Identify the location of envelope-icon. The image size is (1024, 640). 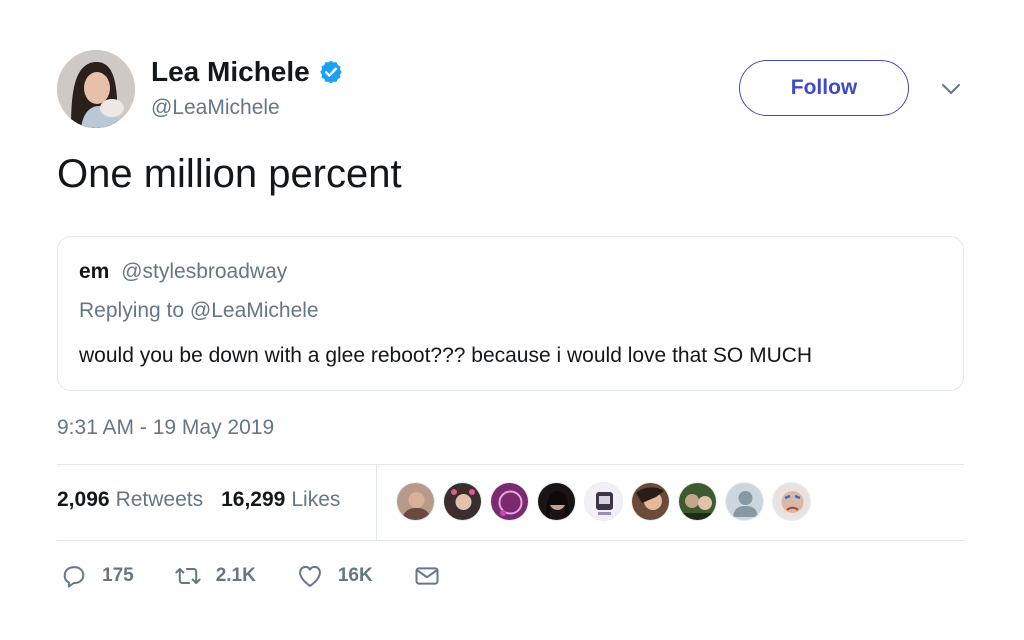
(427, 576).